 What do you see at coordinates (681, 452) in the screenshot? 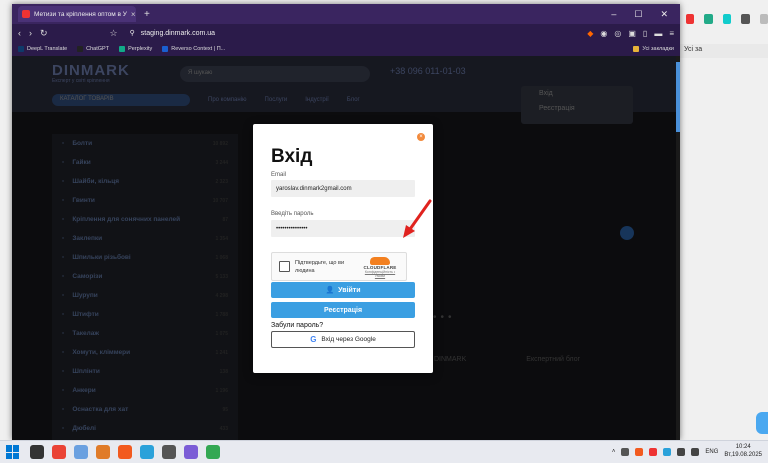
I see `wifi-icon` at bounding box center [681, 452].